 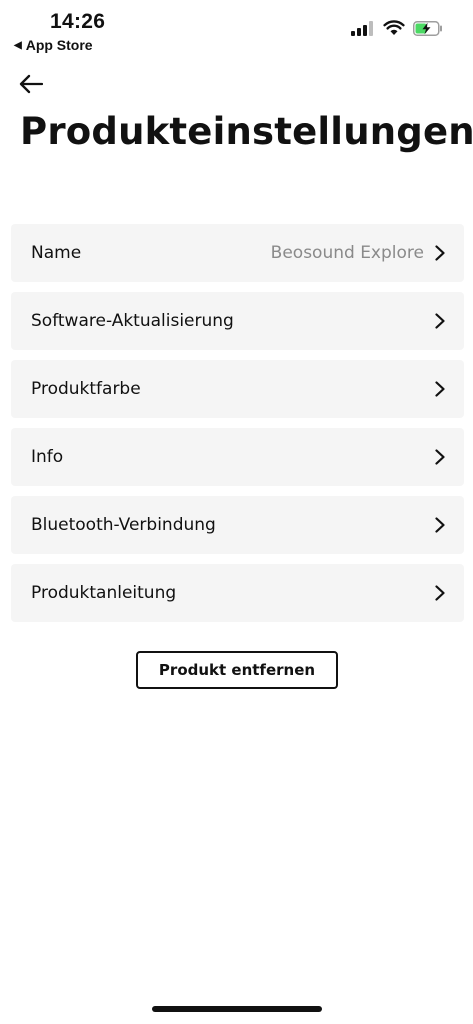 I want to click on home-indicator, so click(x=237, y=1009).